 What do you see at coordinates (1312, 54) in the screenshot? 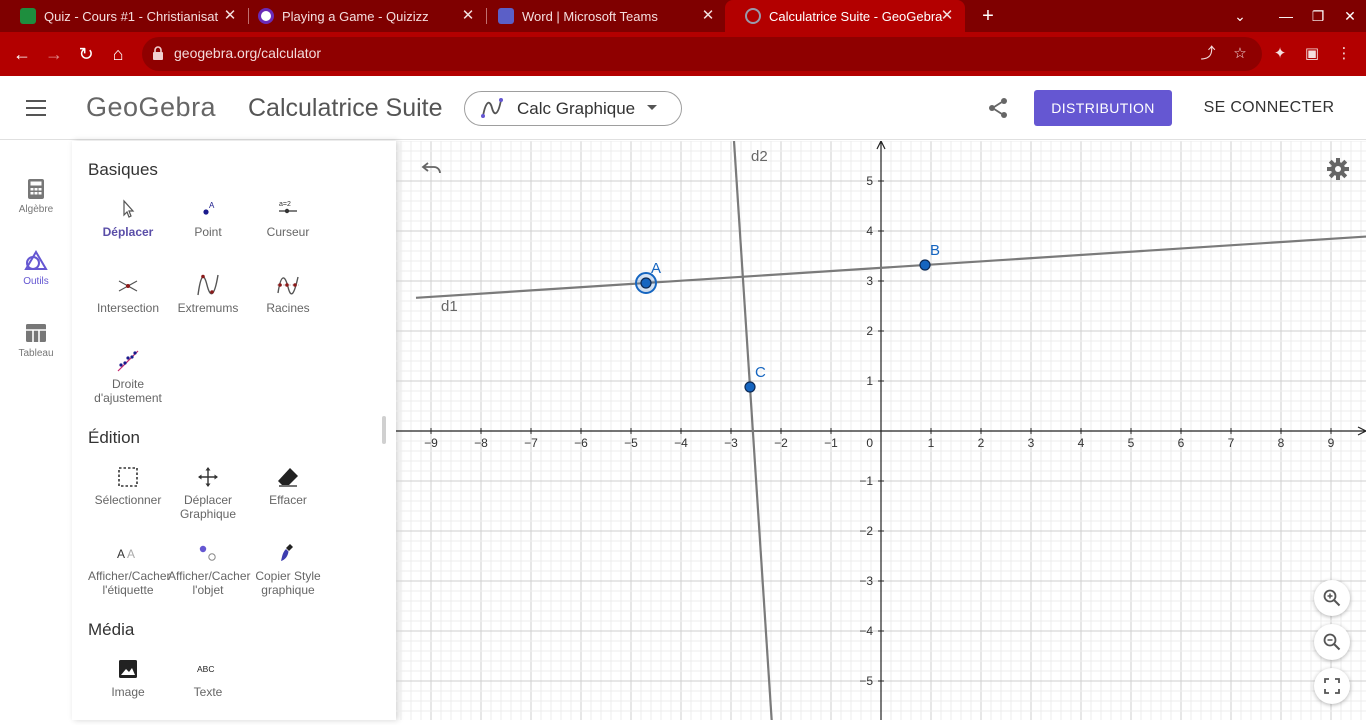
I see `side-panel-icon: ▣` at bounding box center [1312, 54].